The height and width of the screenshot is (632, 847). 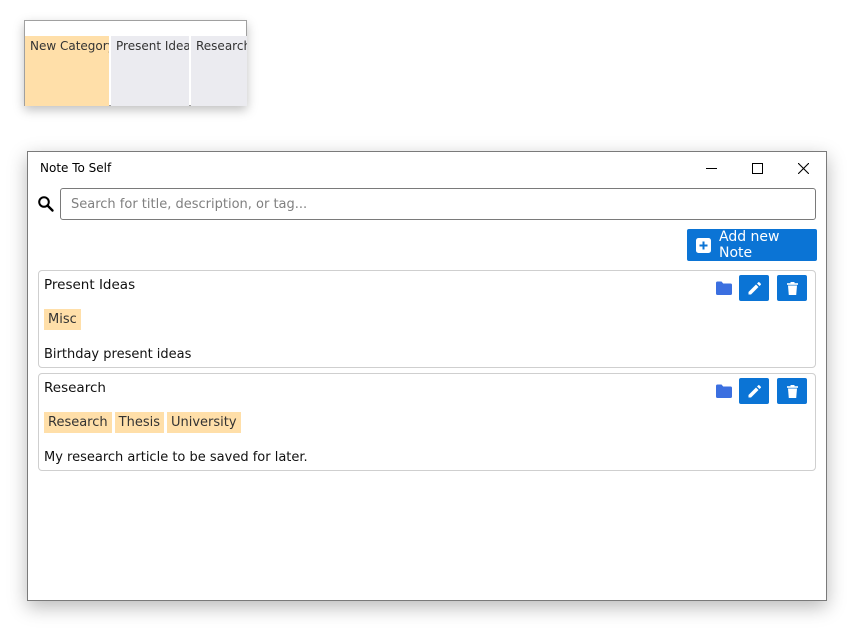 I want to click on close-icon, so click(x=803, y=168).